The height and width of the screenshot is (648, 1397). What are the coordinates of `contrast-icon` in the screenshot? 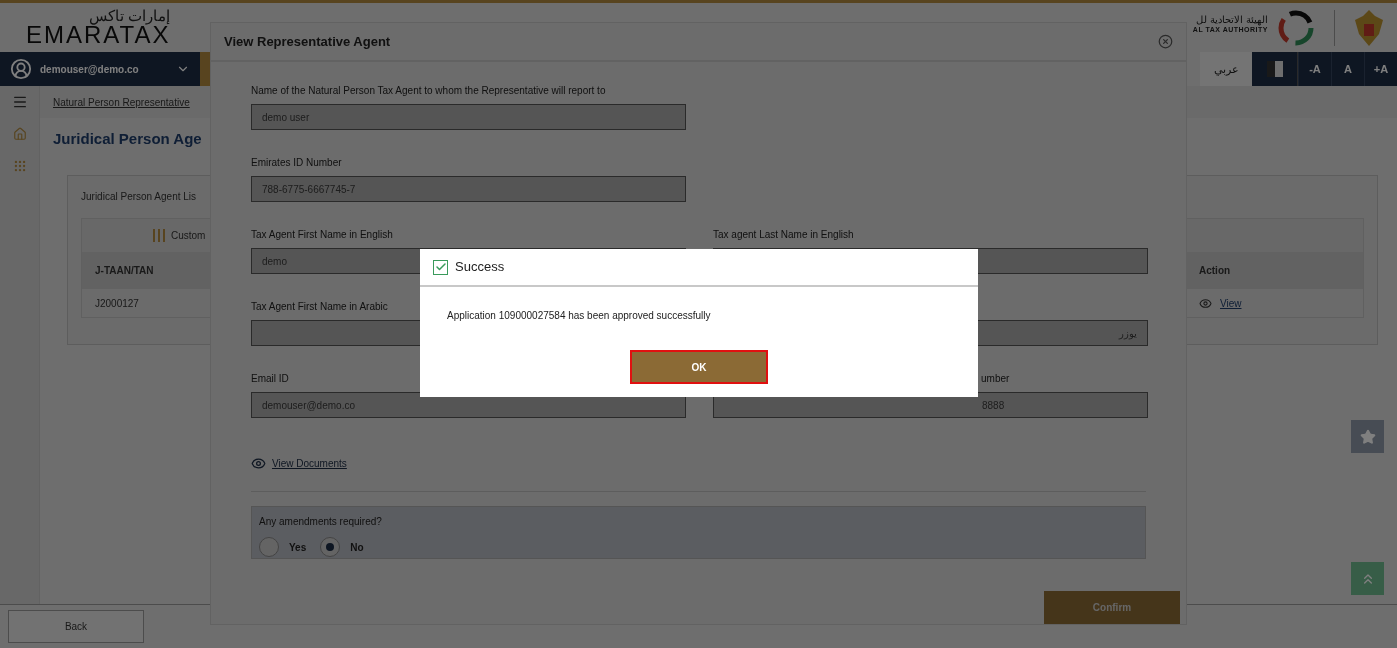 It's located at (1274, 69).